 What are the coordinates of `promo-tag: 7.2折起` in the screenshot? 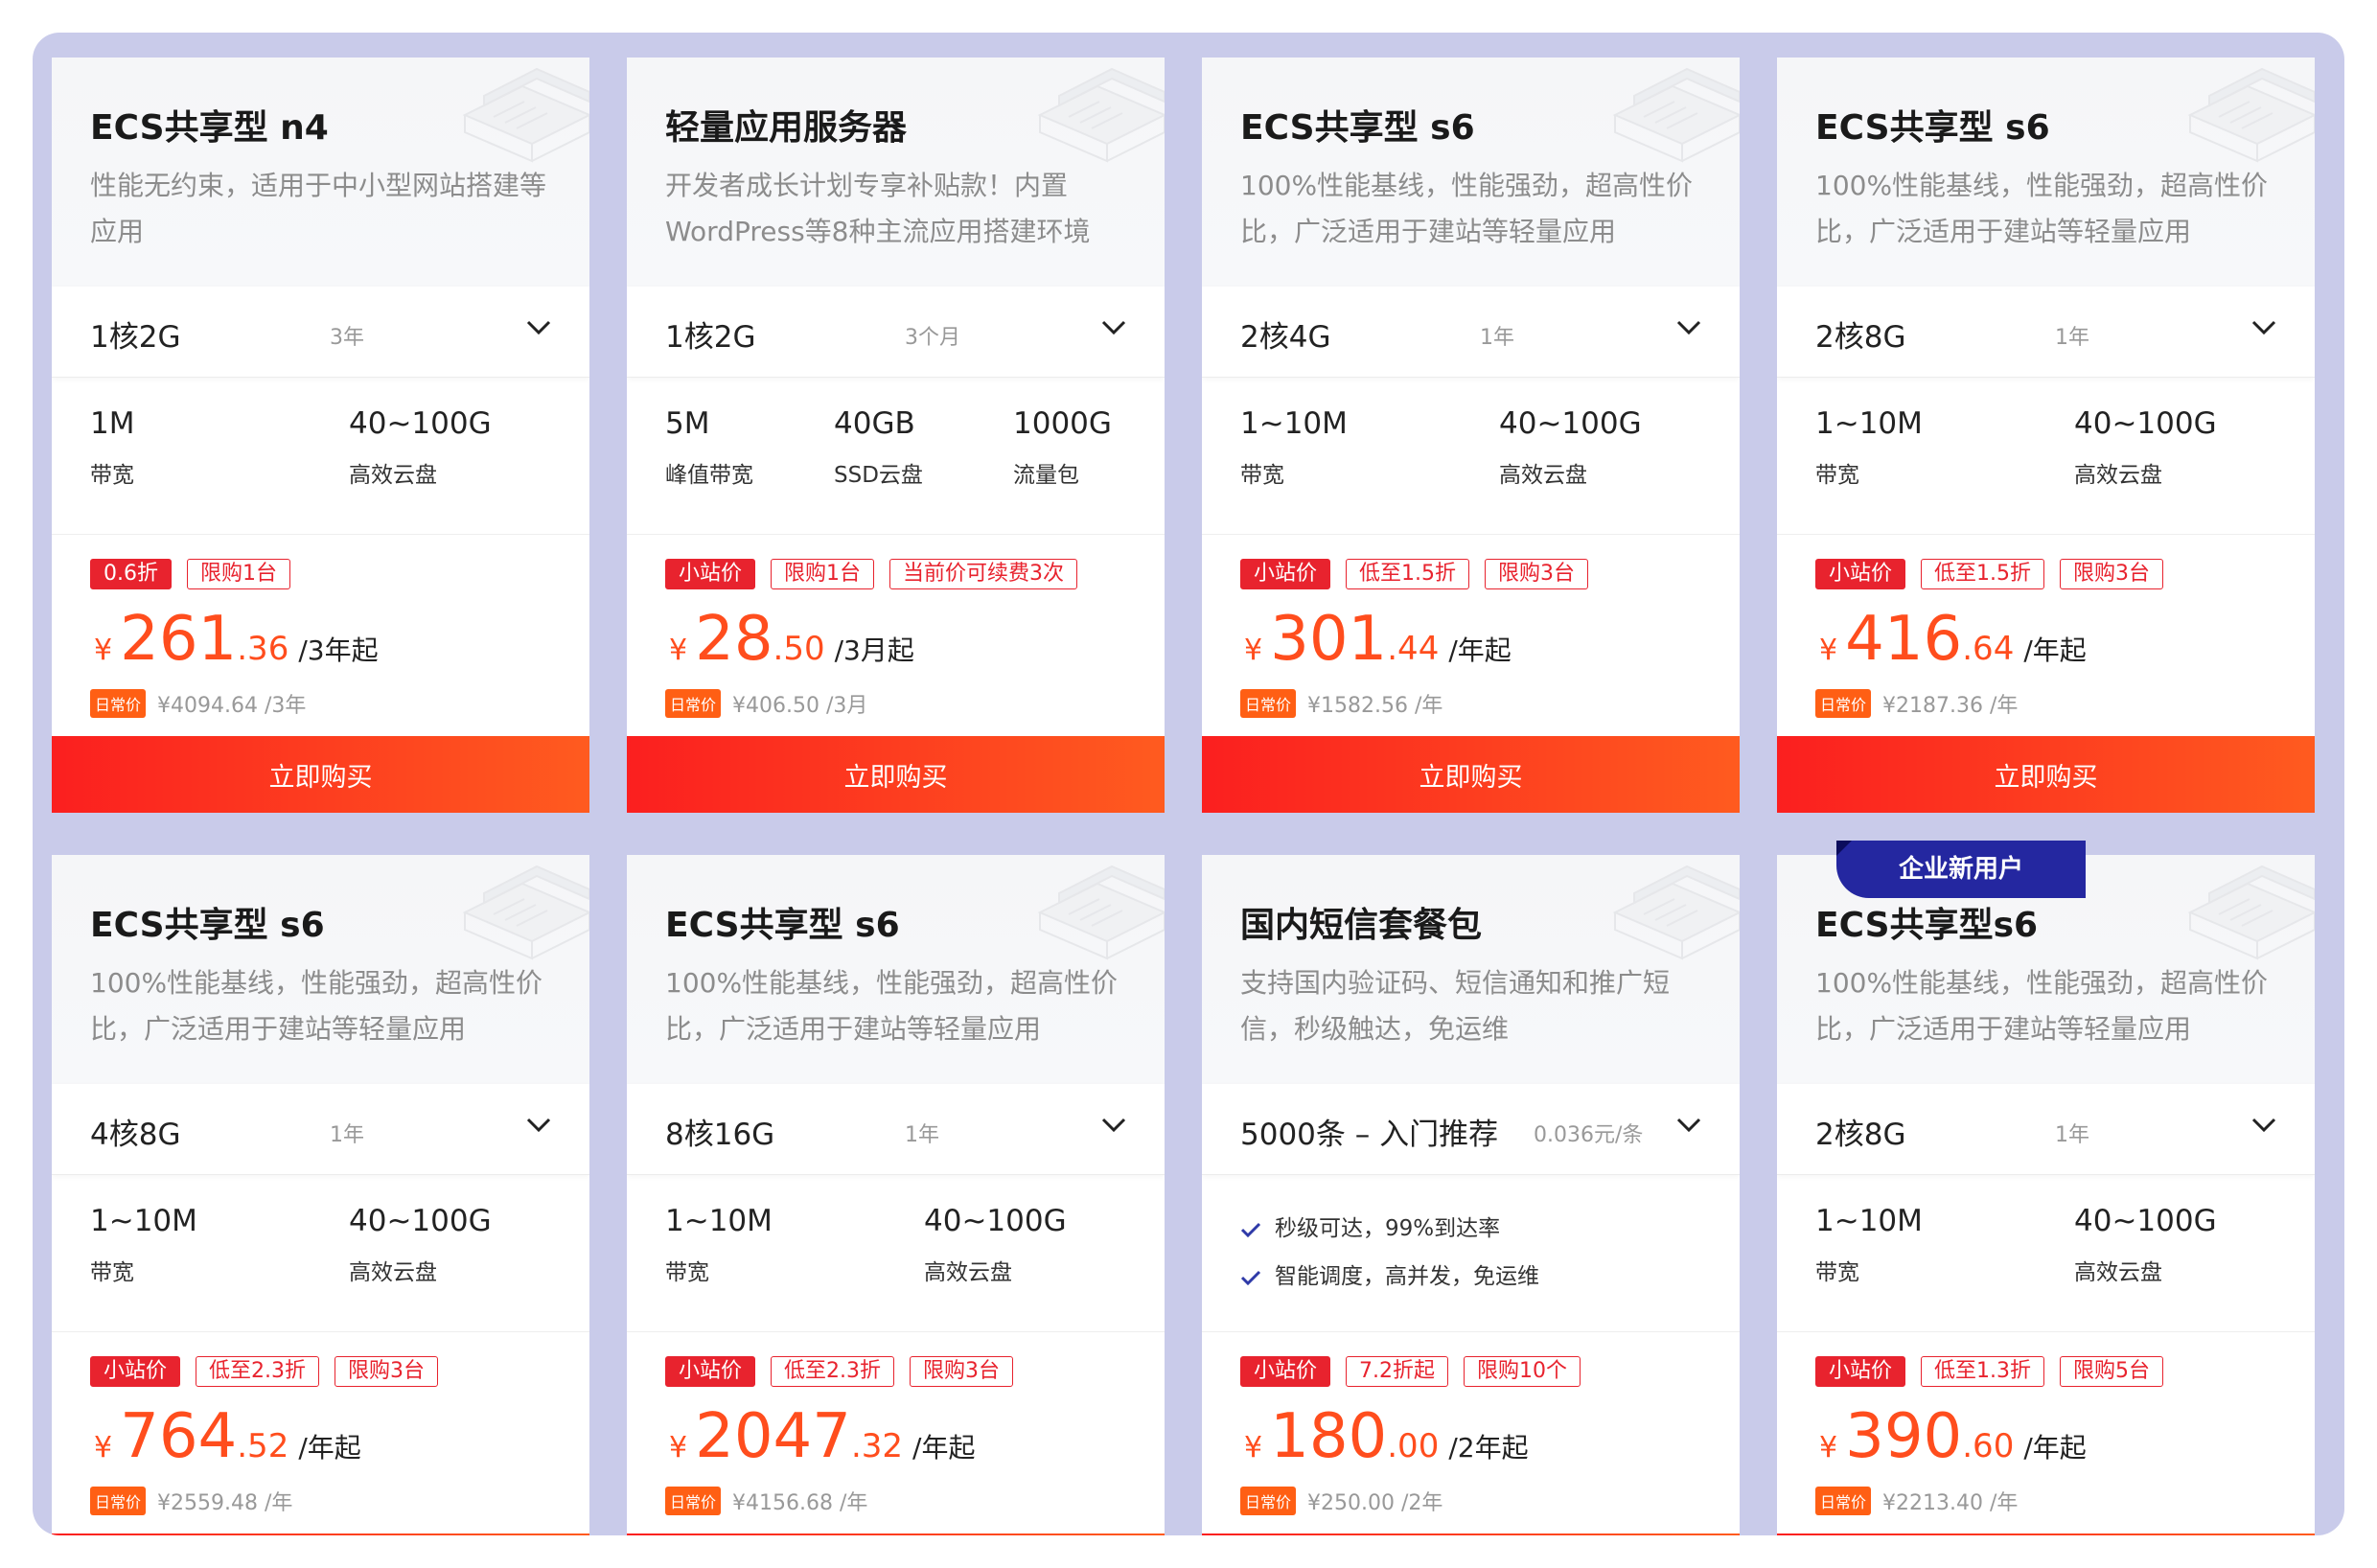 It's located at (1398, 1371).